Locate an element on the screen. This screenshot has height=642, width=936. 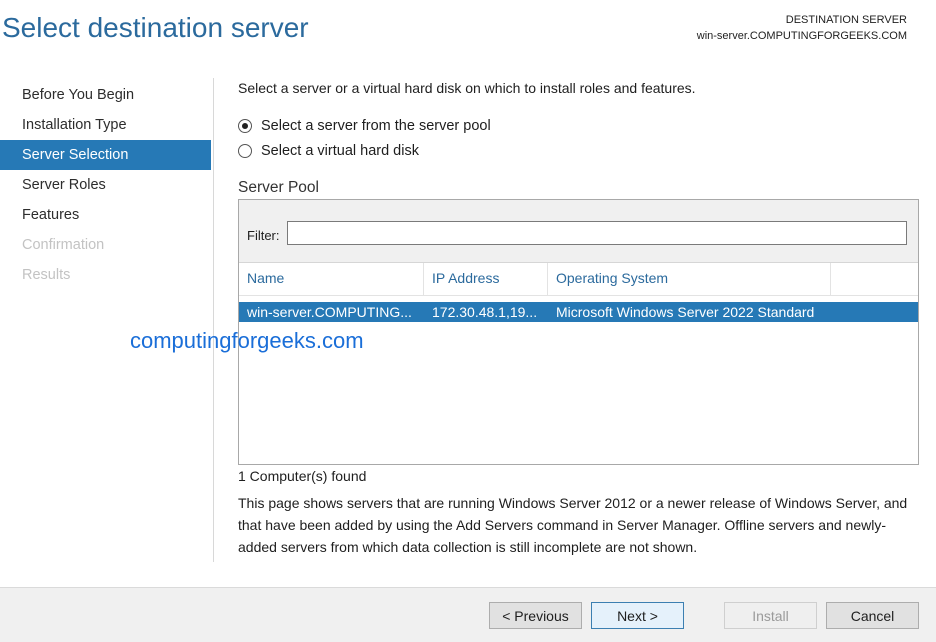
nav-item-features: Features is located at coordinates (105, 215).